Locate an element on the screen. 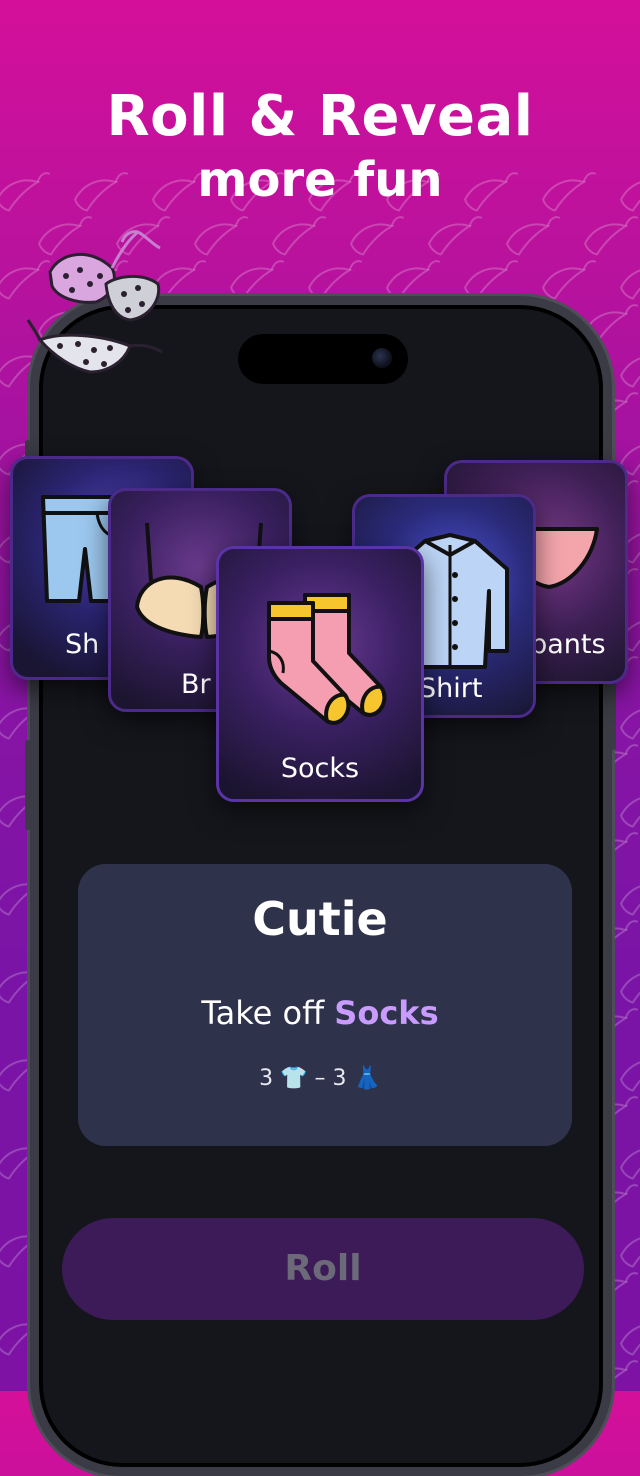 The width and height of the screenshot is (640, 1476). task-text: Take off Socks is located at coordinates (320, 1013).